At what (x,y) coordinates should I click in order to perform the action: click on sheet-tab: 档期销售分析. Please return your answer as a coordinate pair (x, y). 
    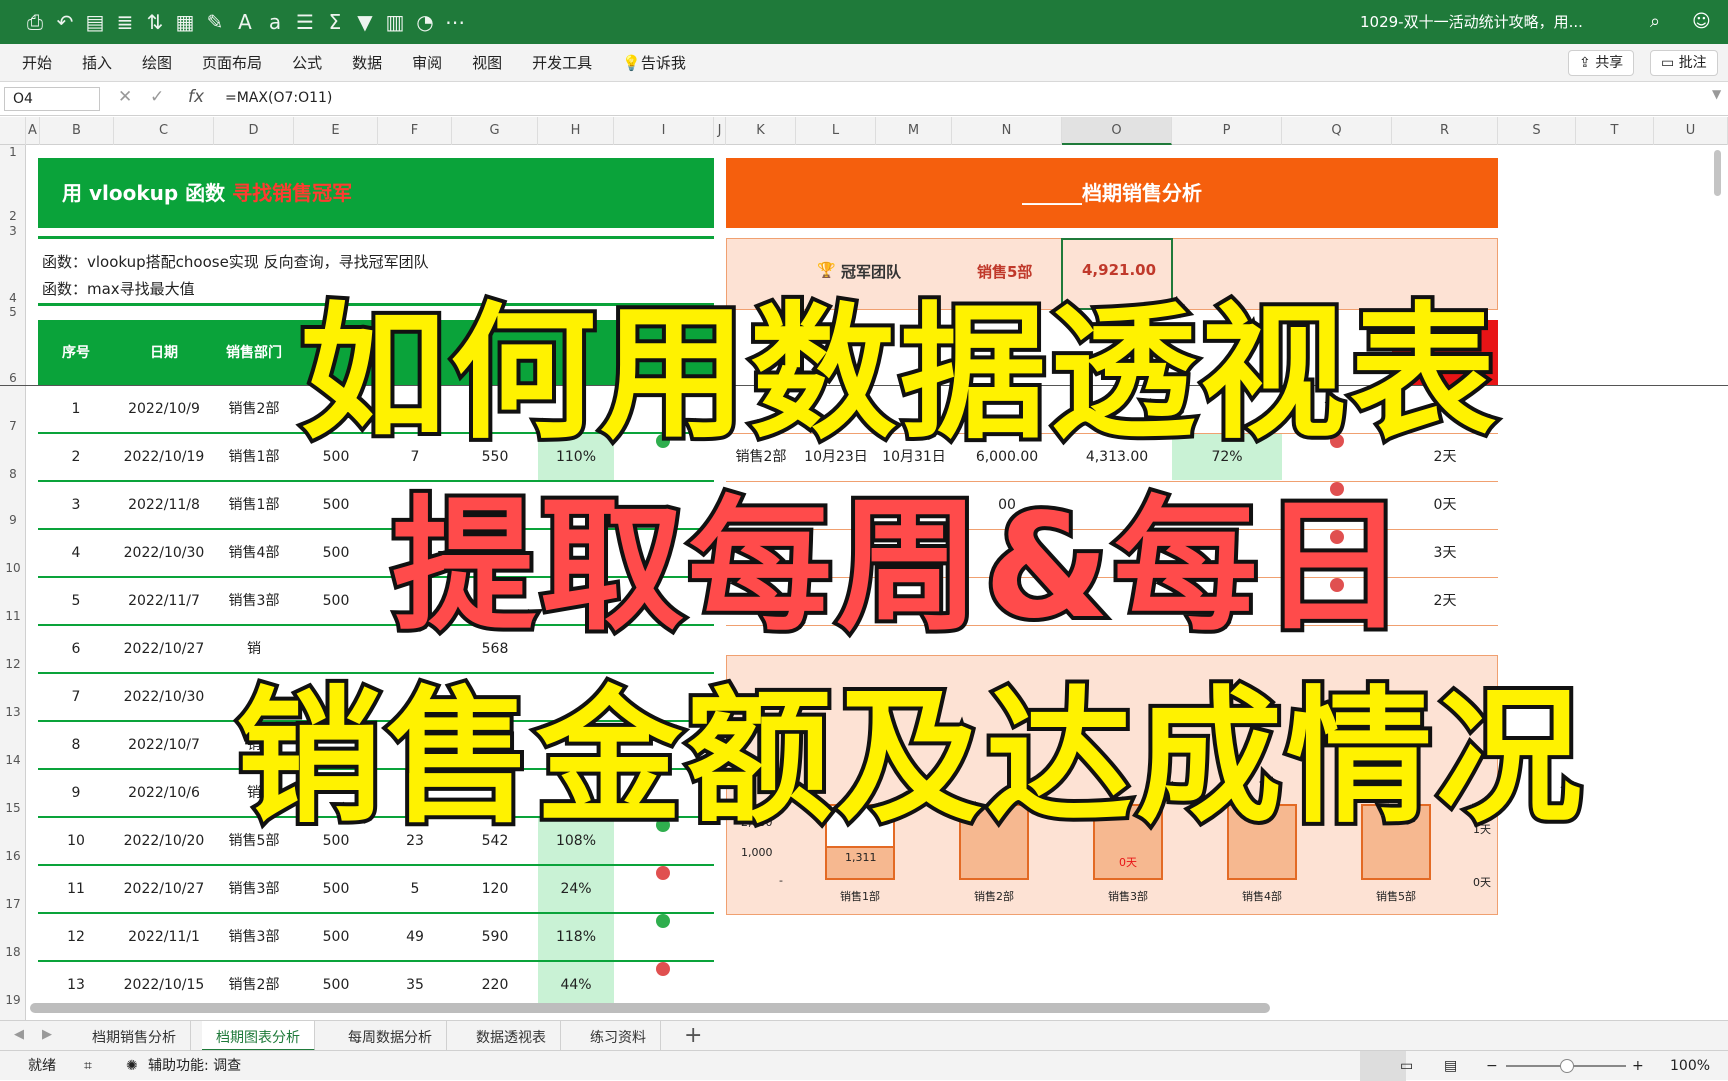
    Looking at the image, I should click on (134, 1036).